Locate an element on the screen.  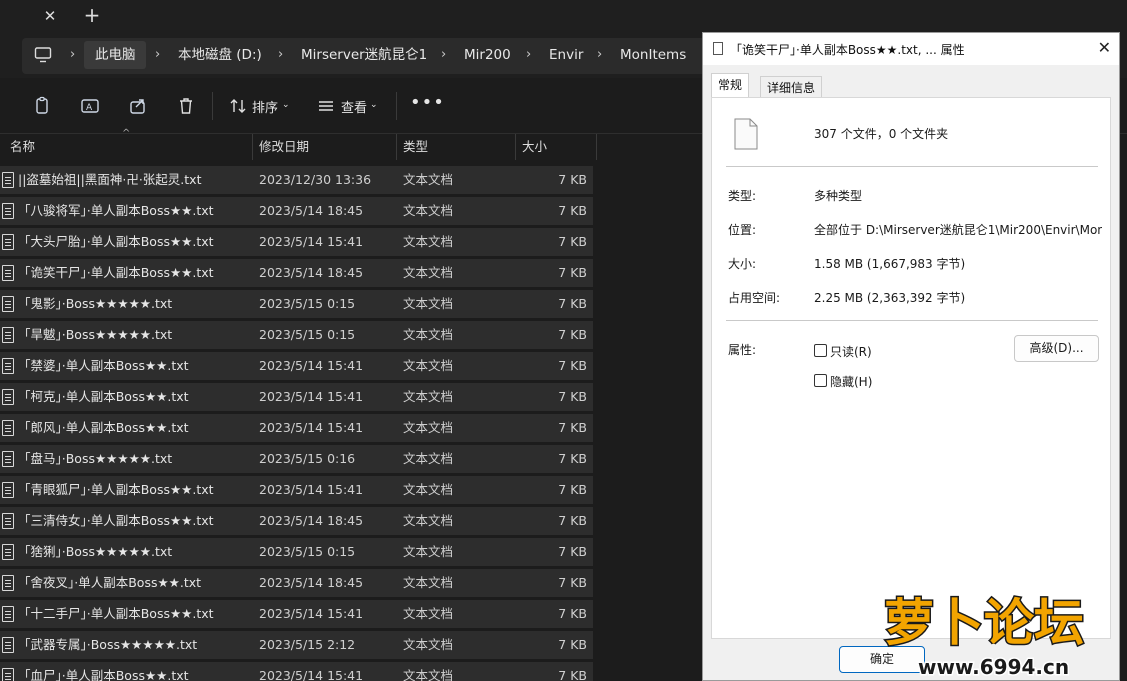
copy-icon is located at coordinates (42, 106).